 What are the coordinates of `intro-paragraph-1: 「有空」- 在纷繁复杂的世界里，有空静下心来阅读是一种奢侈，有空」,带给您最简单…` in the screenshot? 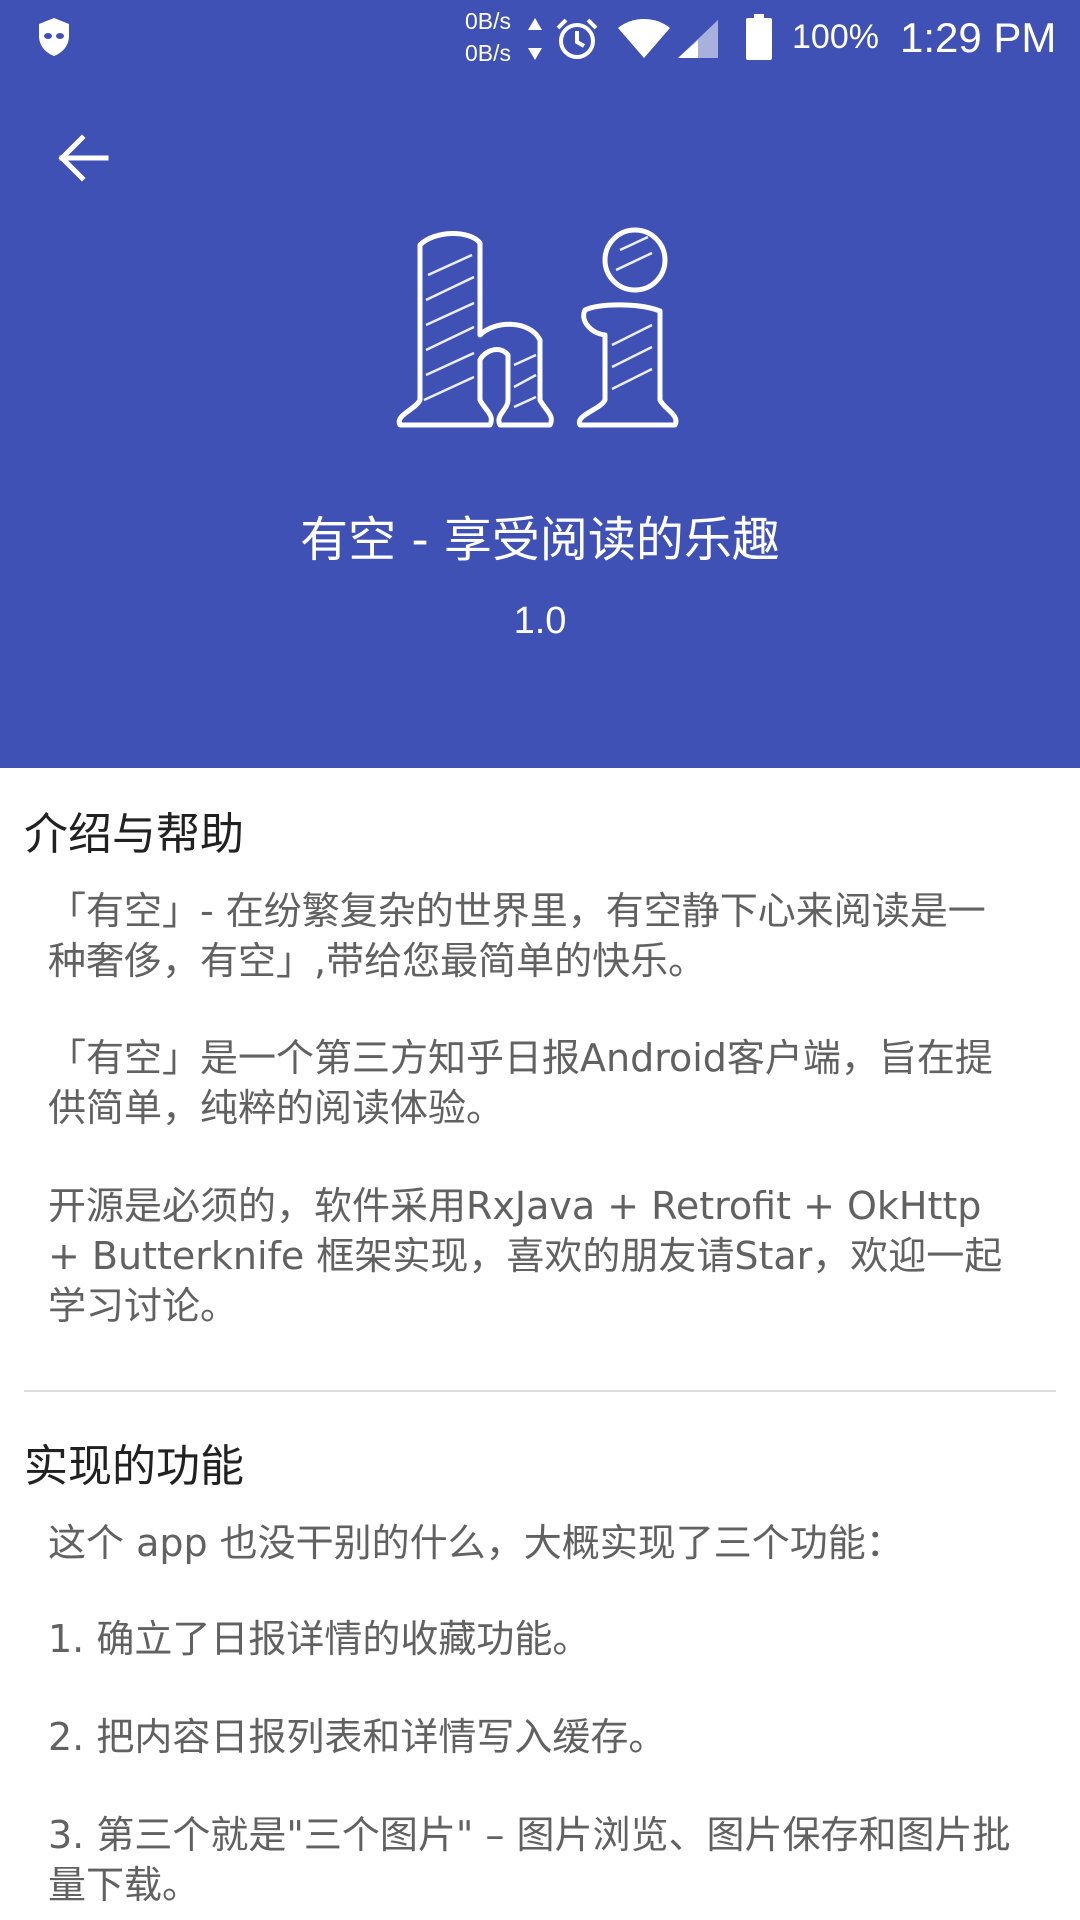 It's located at (517, 936).